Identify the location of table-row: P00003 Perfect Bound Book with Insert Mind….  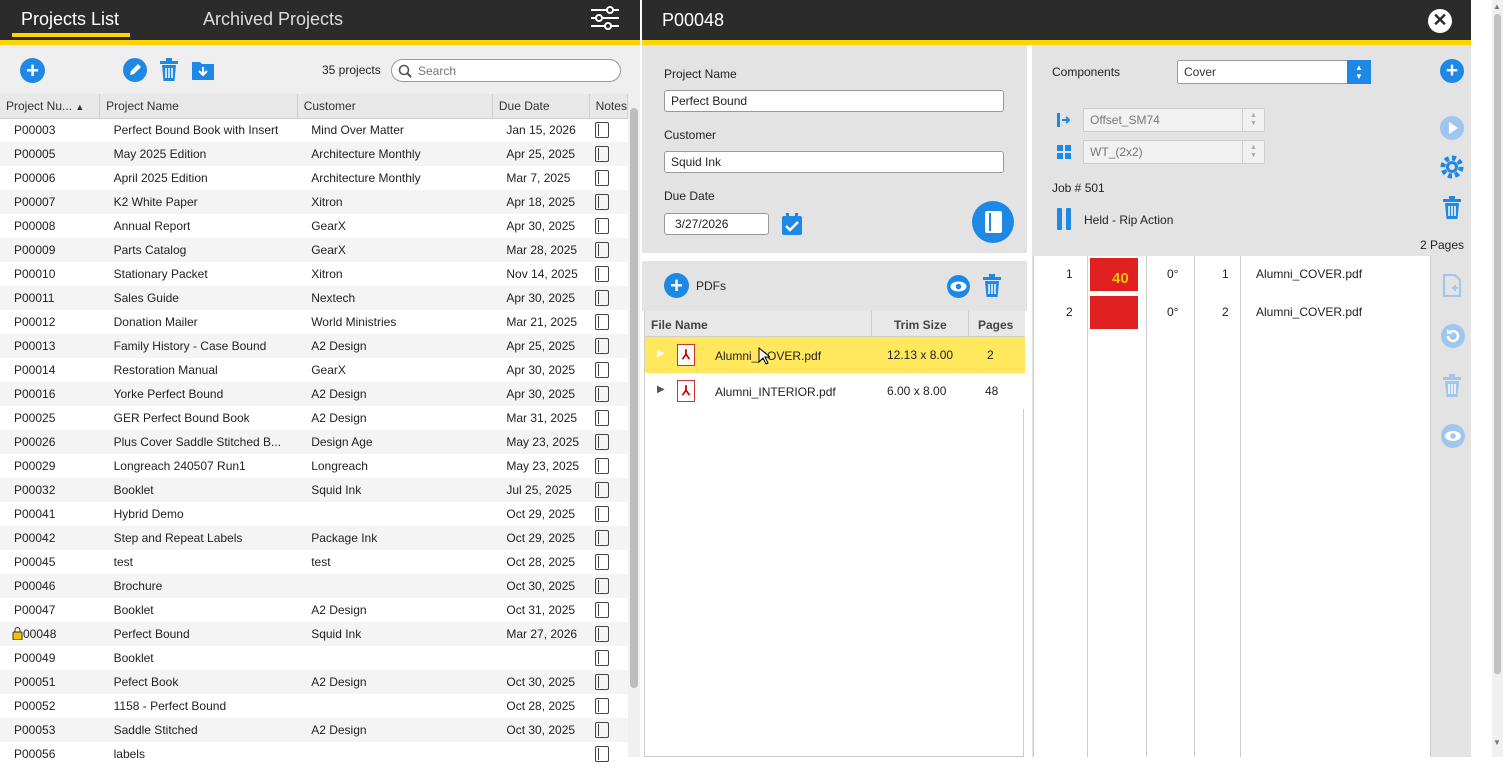
(314, 130).